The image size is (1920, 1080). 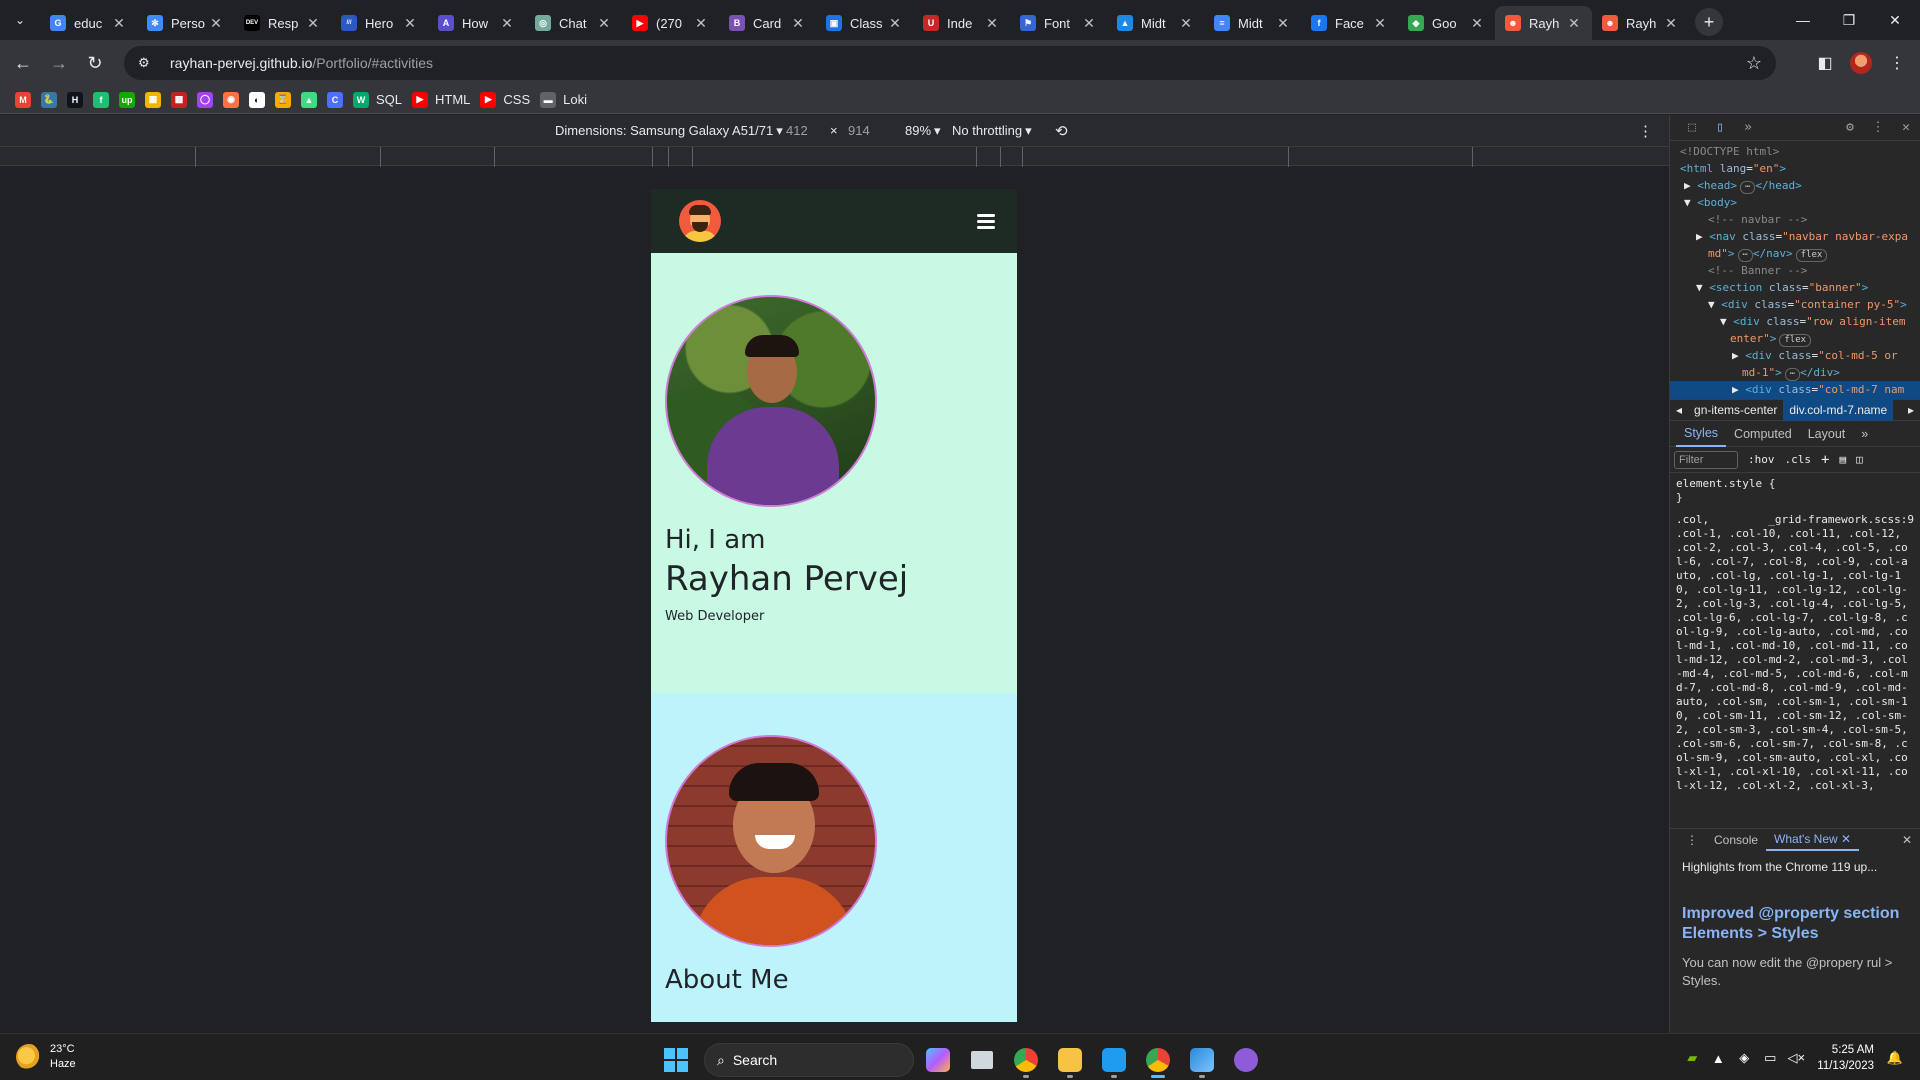 I want to click on close-devtools-icon: ✕, so click(x=1906, y=127).